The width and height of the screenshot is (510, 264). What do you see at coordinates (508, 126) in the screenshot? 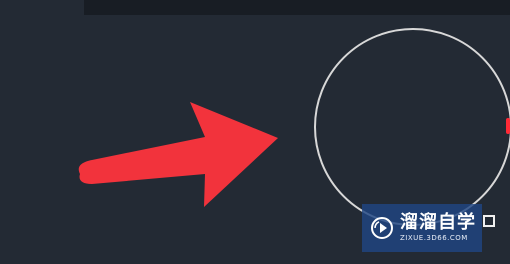
I see `red-marker` at bounding box center [508, 126].